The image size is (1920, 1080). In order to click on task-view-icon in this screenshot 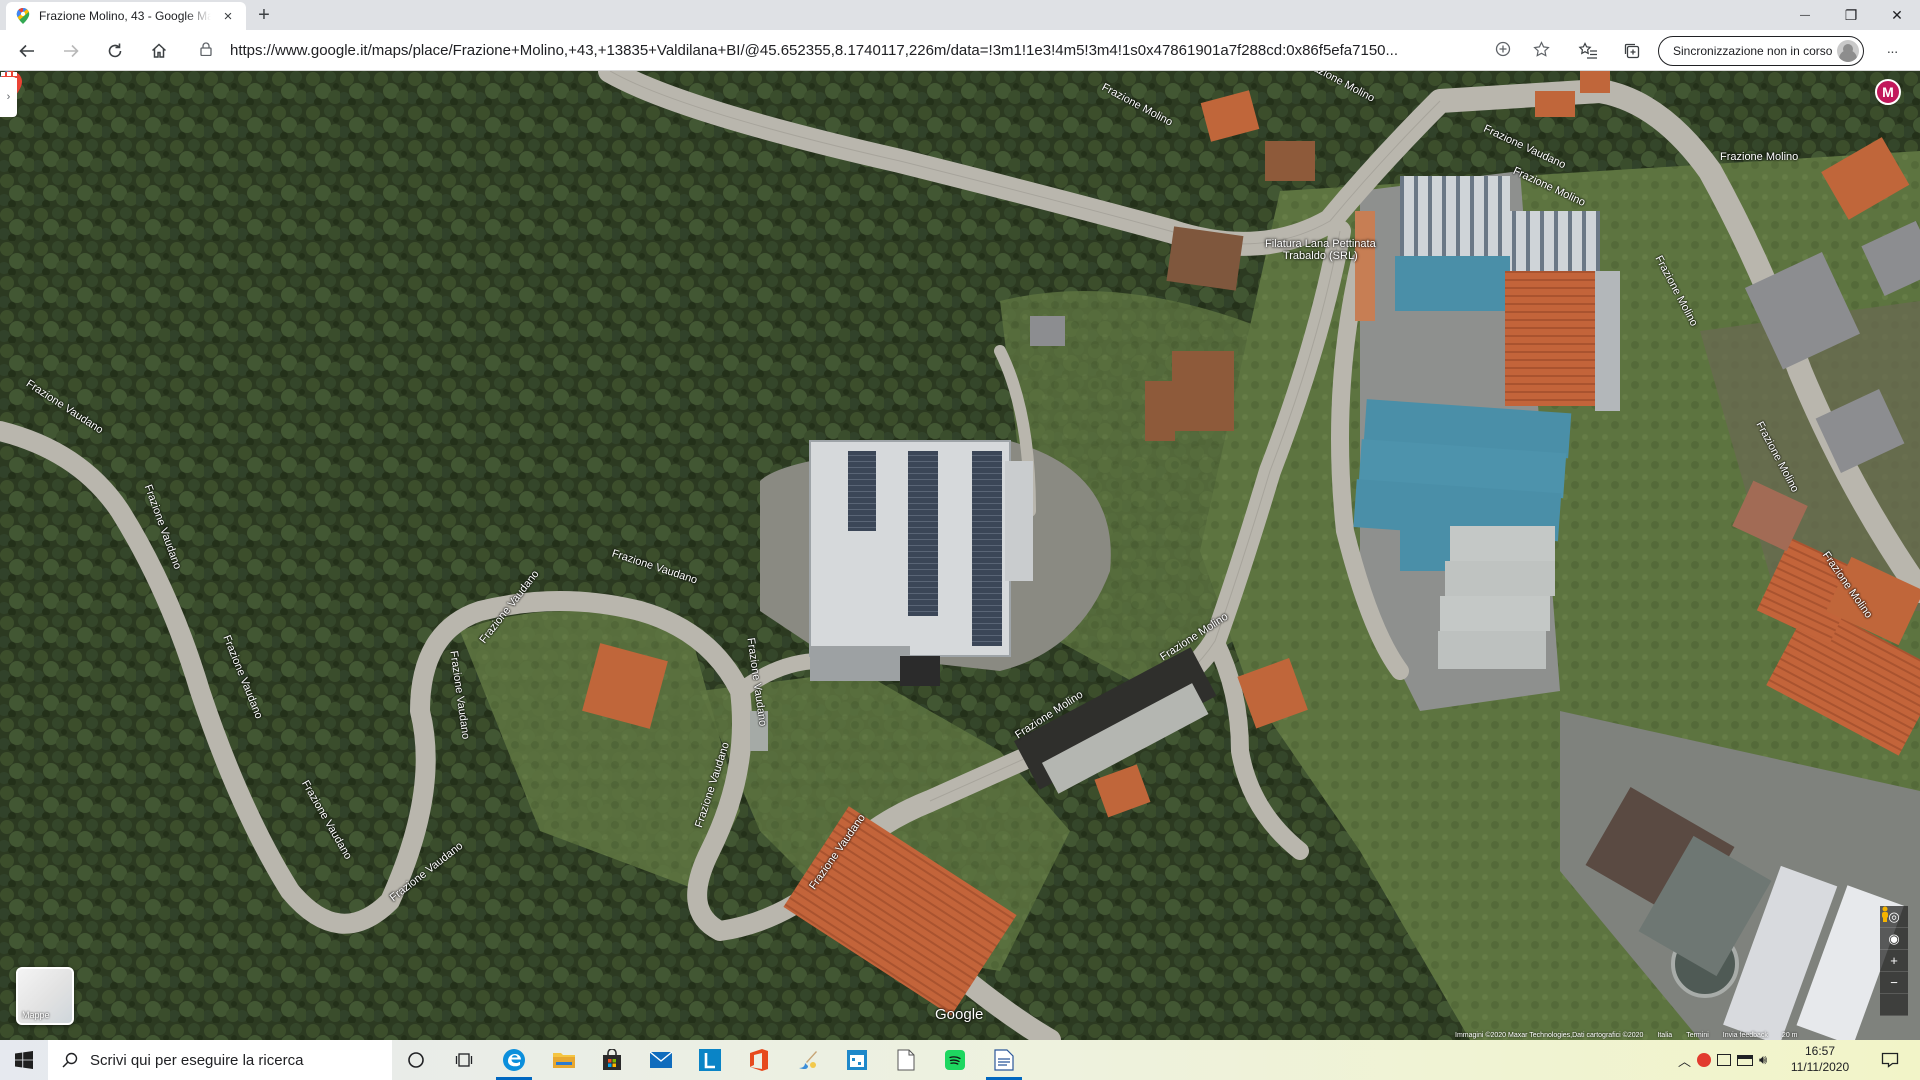, I will do `click(464, 1060)`.